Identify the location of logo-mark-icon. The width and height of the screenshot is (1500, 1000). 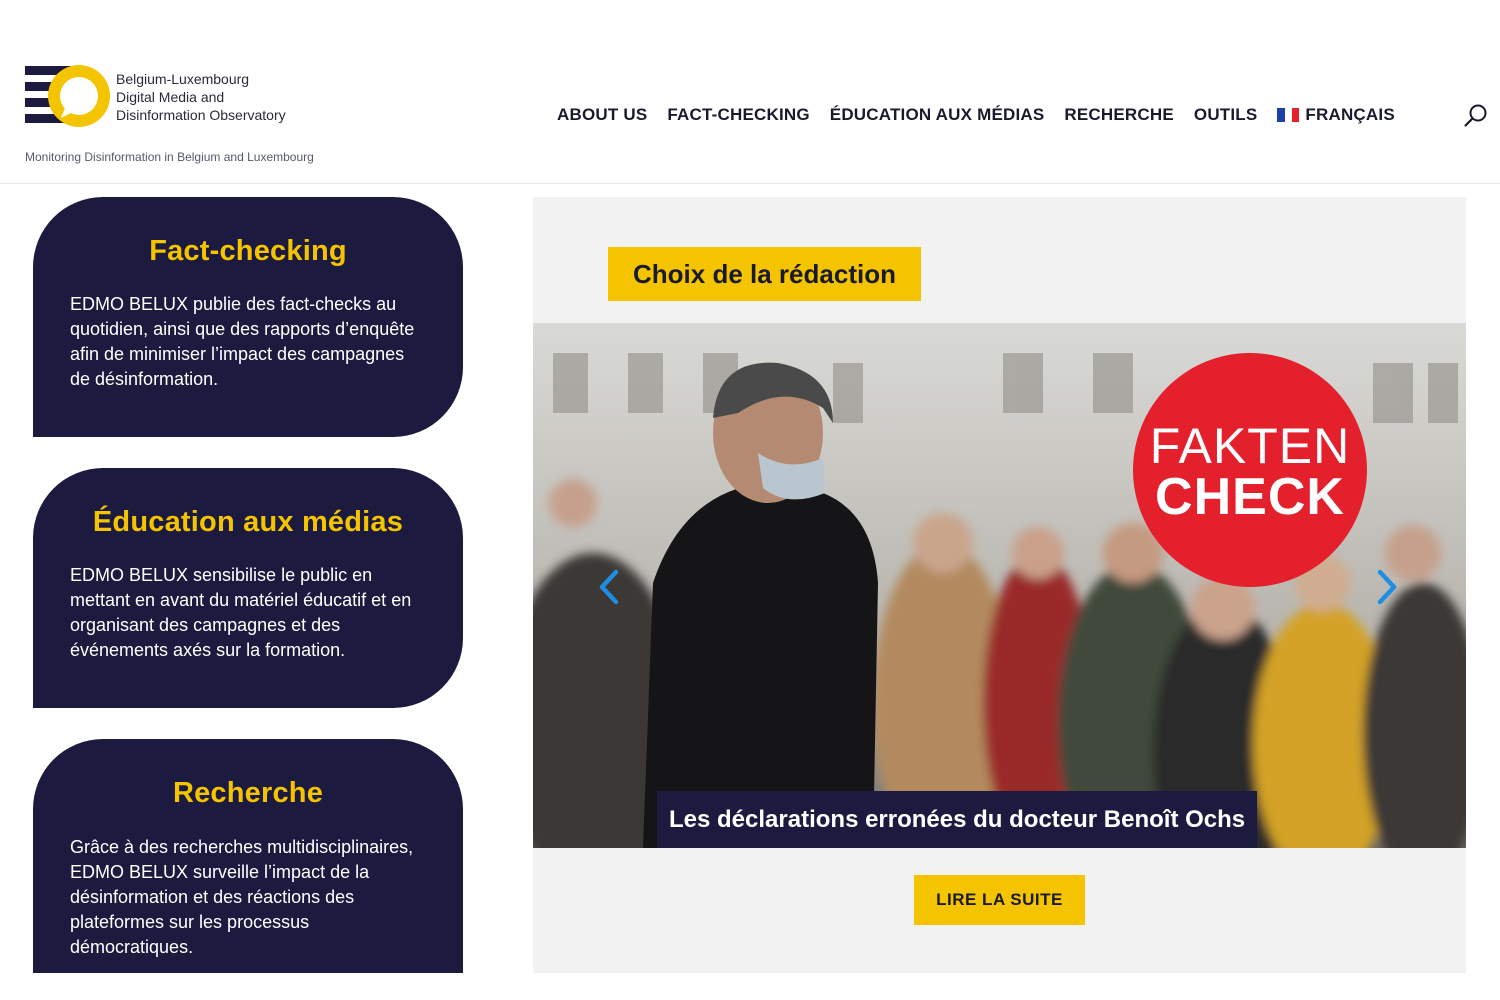
(67, 96).